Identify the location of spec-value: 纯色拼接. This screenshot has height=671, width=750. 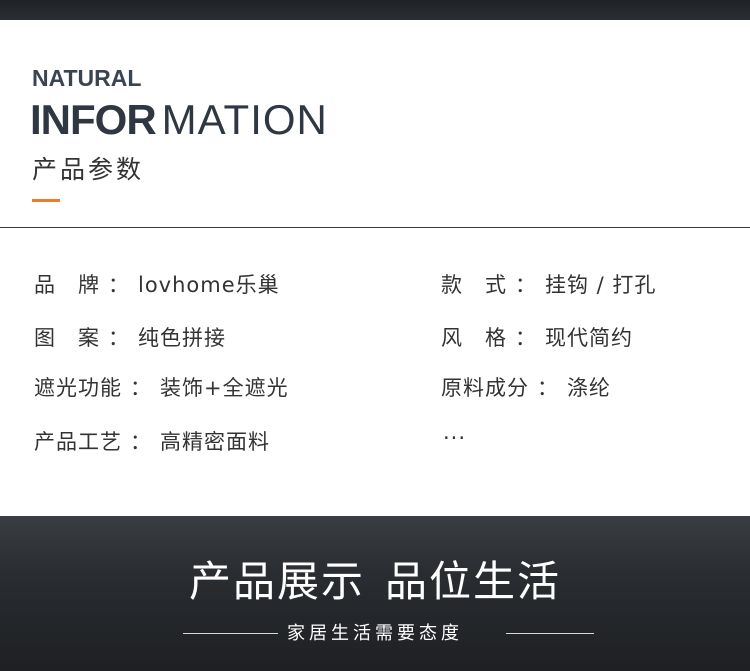
(182, 338).